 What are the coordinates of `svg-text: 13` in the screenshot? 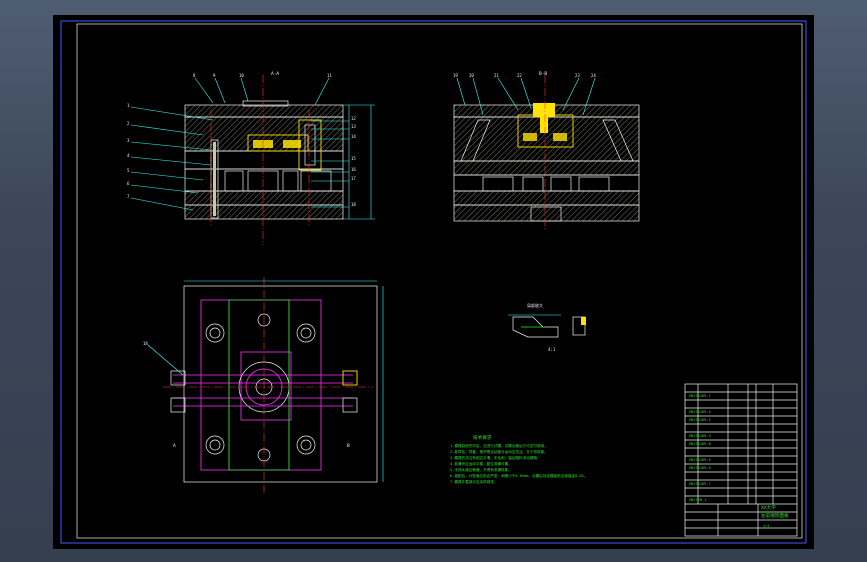 It's located at (353, 126).